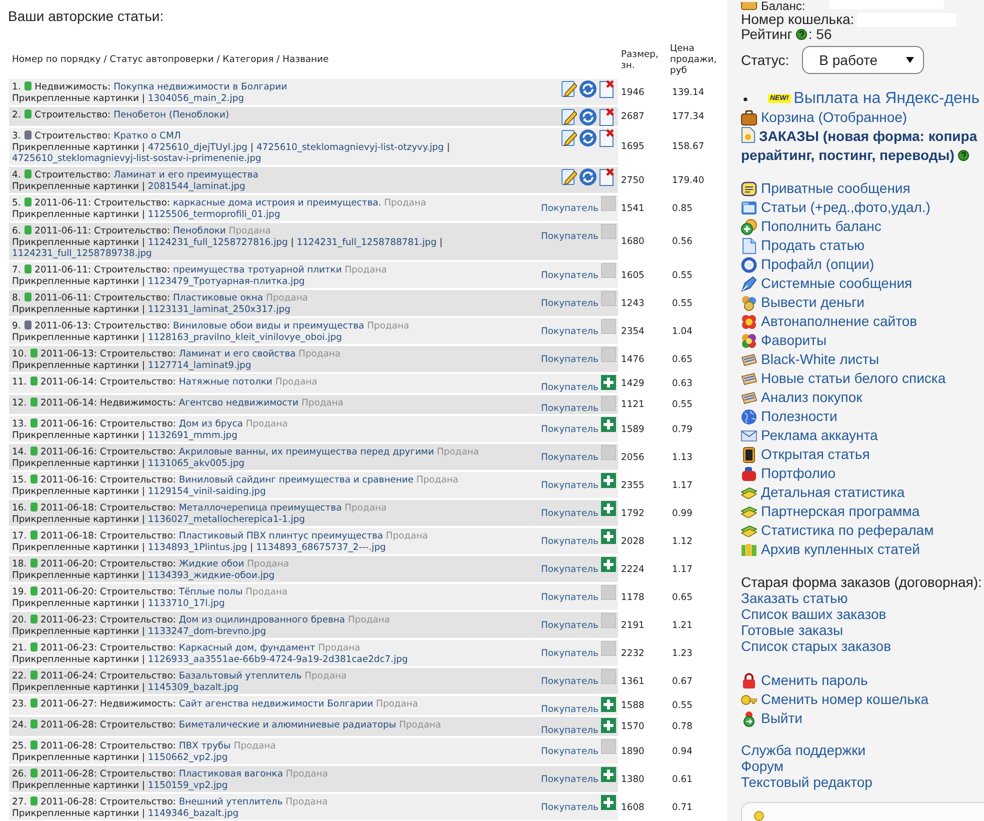 The image size is (984, 821). I want to click on file-link: 1134893_68675737_2---.jpg, so click(321, 547).